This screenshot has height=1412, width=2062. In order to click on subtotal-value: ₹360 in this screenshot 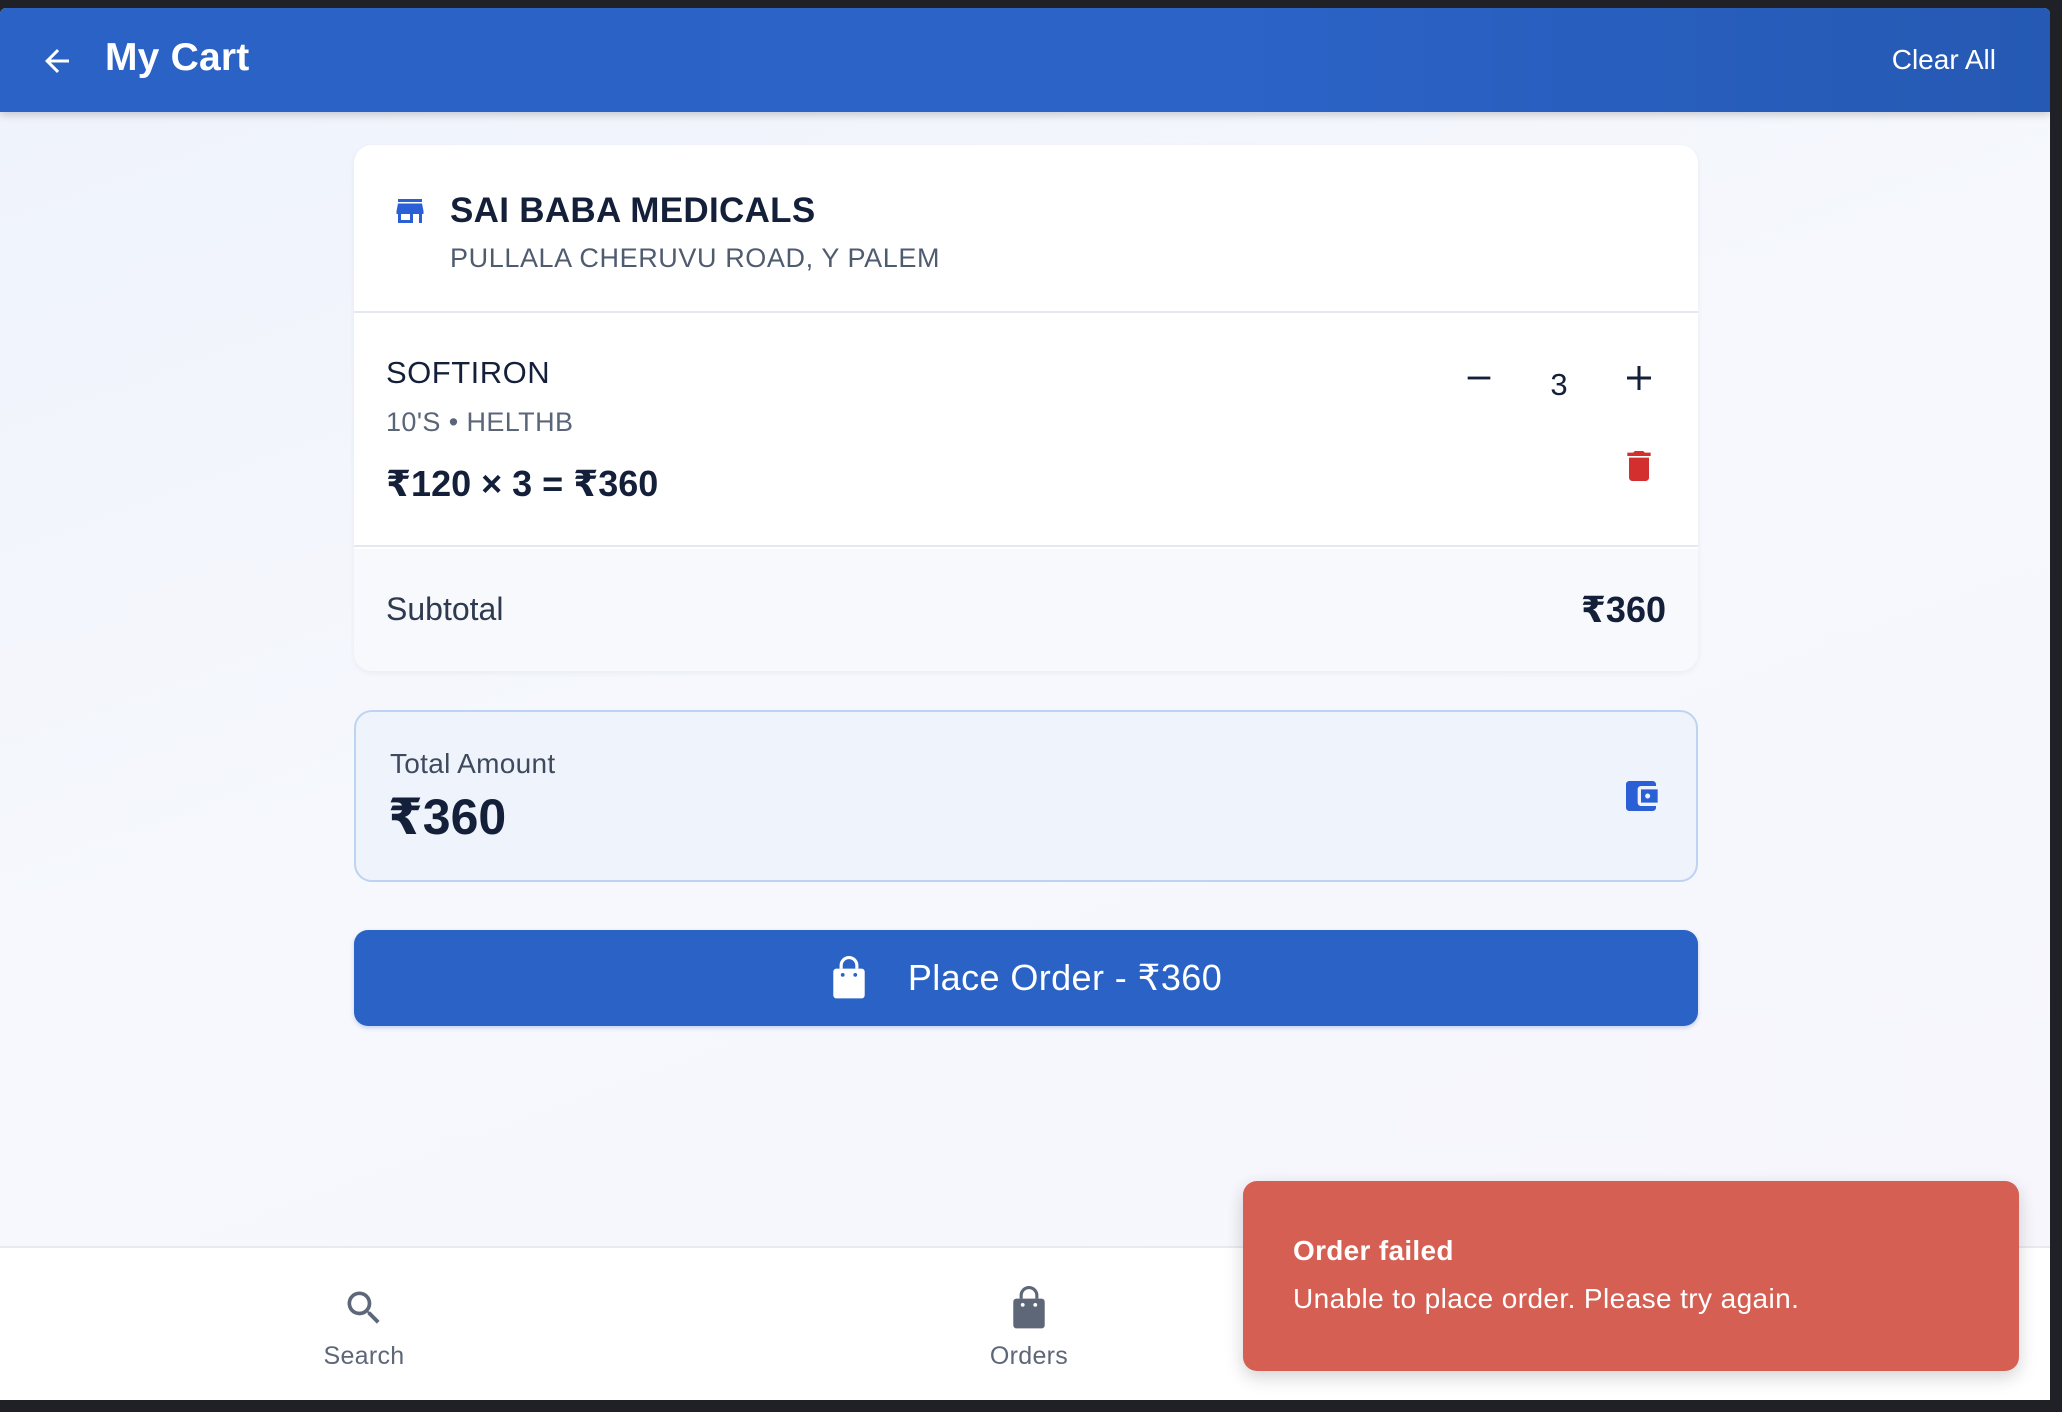, I will do `click(1623, 609)`.